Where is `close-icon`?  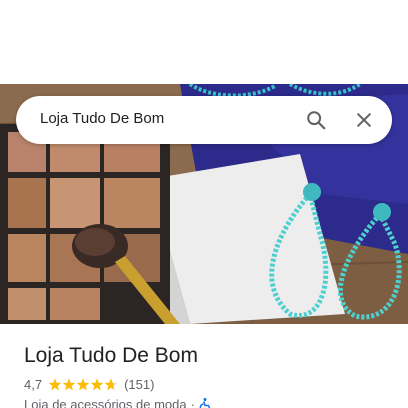
close-icon is located at coordinates (364, 120).